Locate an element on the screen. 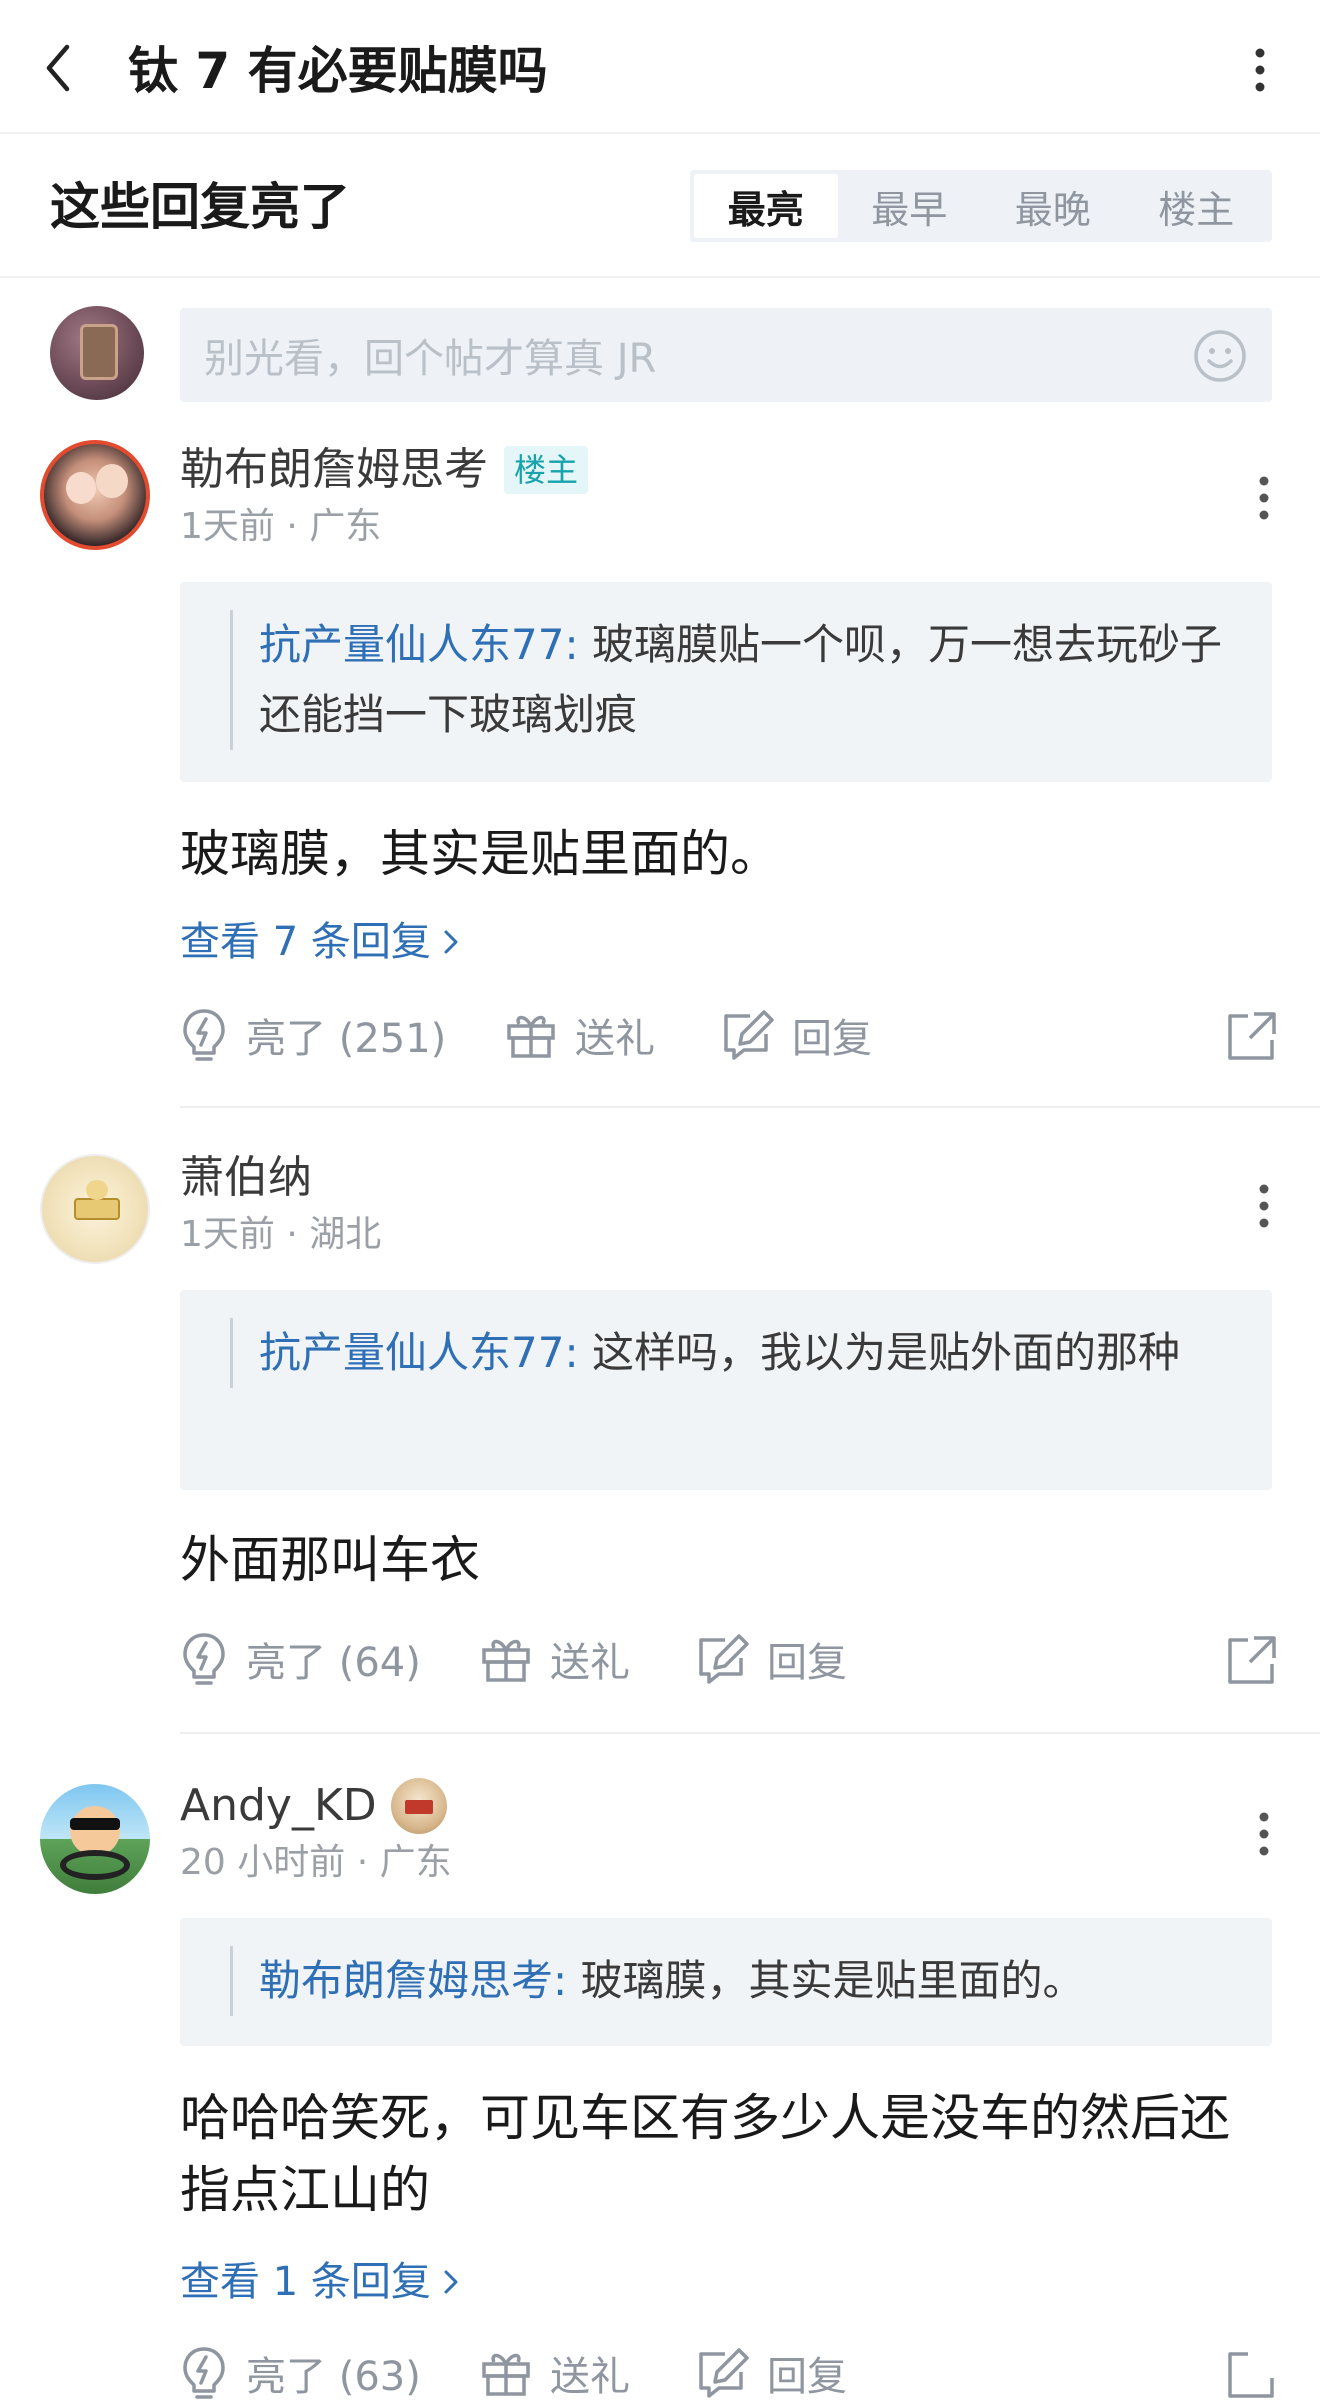 Image resolution: width=1320 pixels, height=2402 pixels. quoted-reply: 抗产量仙人东77: 玻璃膜贴一个呗，万一想去玩砂子还能挡一下玻璃划痕 is located at coordinates (726, 682).